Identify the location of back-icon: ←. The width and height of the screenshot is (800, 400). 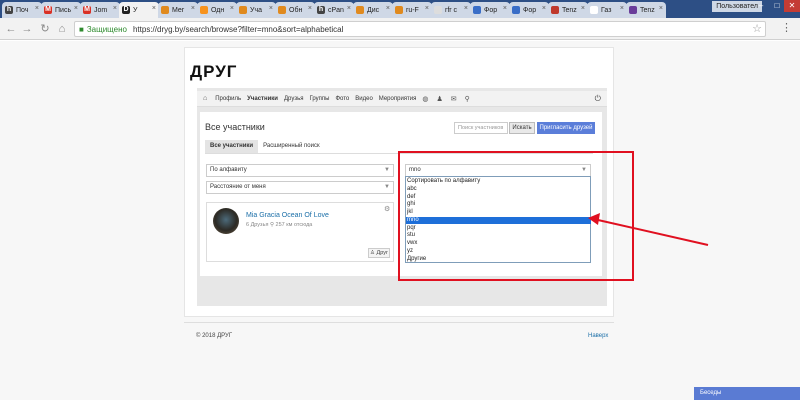
(11, 29).